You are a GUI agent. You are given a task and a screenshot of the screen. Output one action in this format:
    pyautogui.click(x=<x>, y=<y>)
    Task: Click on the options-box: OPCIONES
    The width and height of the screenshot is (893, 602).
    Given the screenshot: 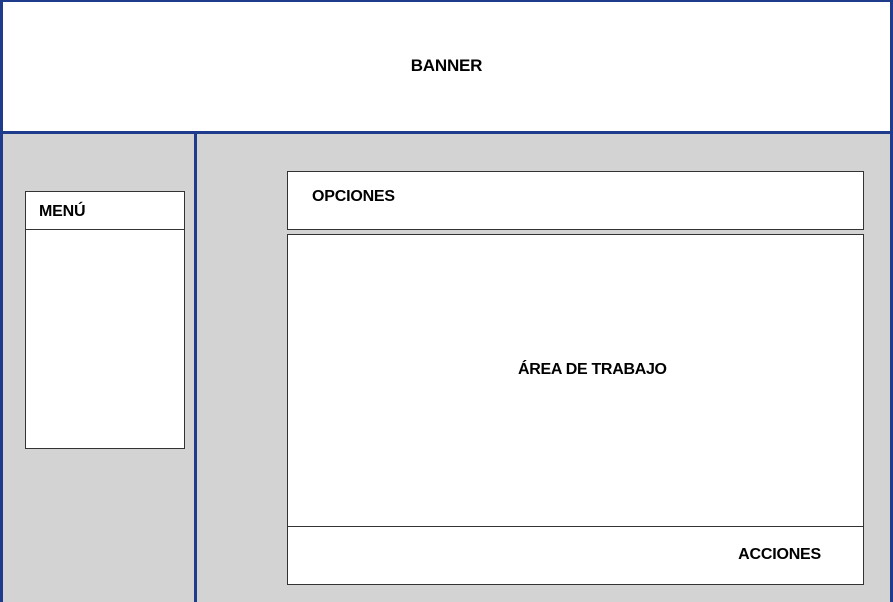 What is the action you would take?
    pyautogui.click(x=575, y=200)
    